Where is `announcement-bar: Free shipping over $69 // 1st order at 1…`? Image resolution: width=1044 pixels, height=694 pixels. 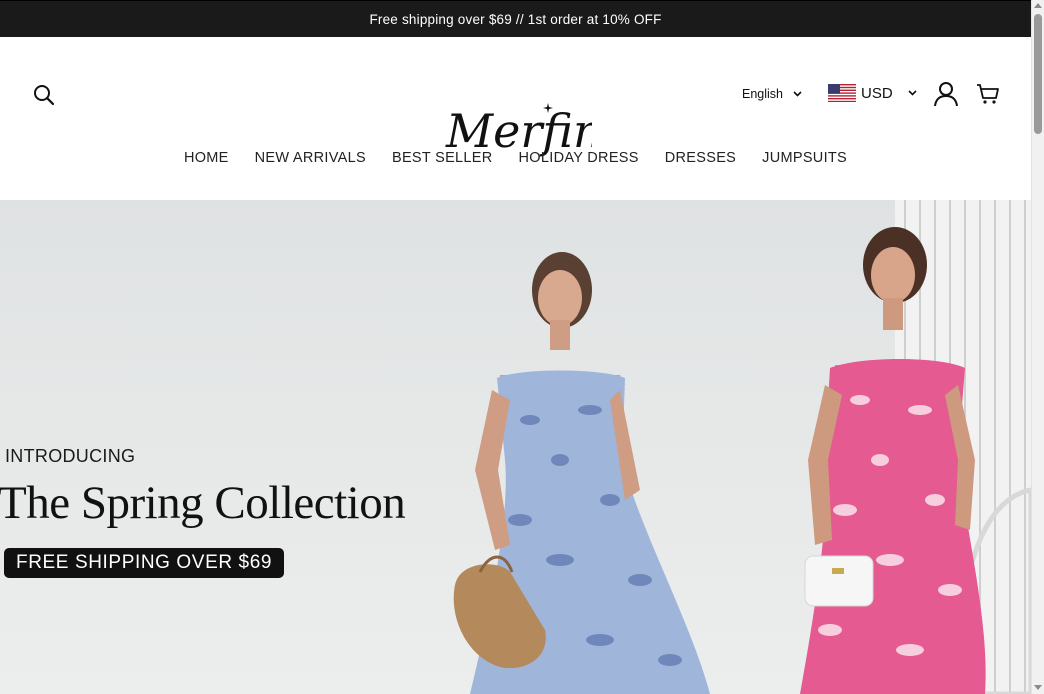 announcement-bar: Free shipping over $69 // 1st order at 1… is located at coordinates (515, 18).